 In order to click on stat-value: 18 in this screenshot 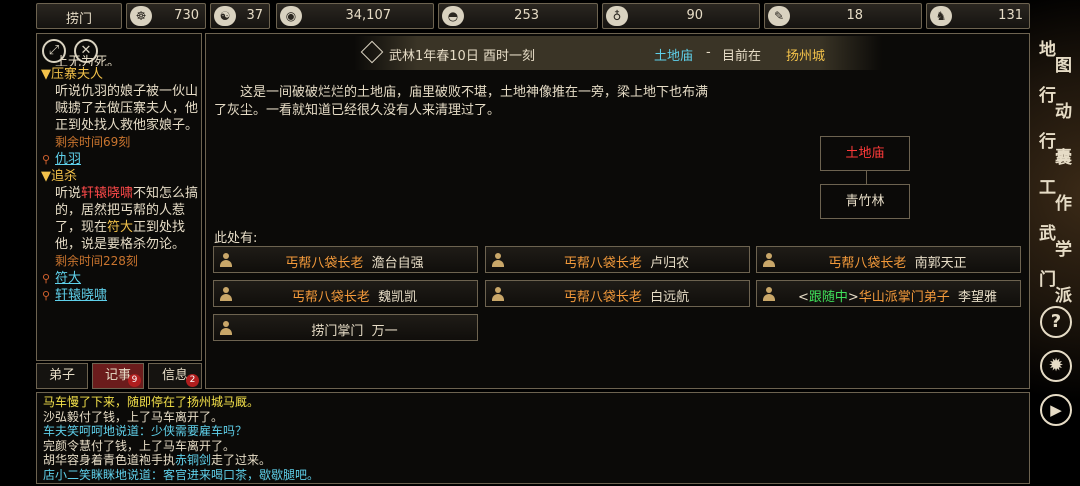, I will do `click(854, 15)`.